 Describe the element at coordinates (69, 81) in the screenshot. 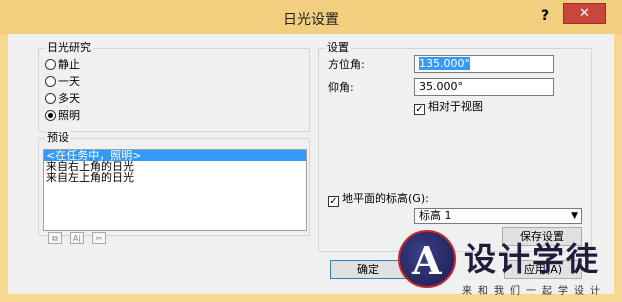

I see `radio-one-day-label: 一天` at that location.